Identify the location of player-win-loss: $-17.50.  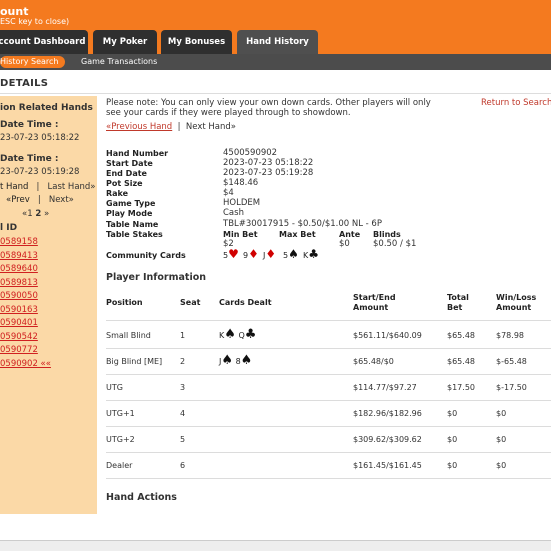
(511, 387).